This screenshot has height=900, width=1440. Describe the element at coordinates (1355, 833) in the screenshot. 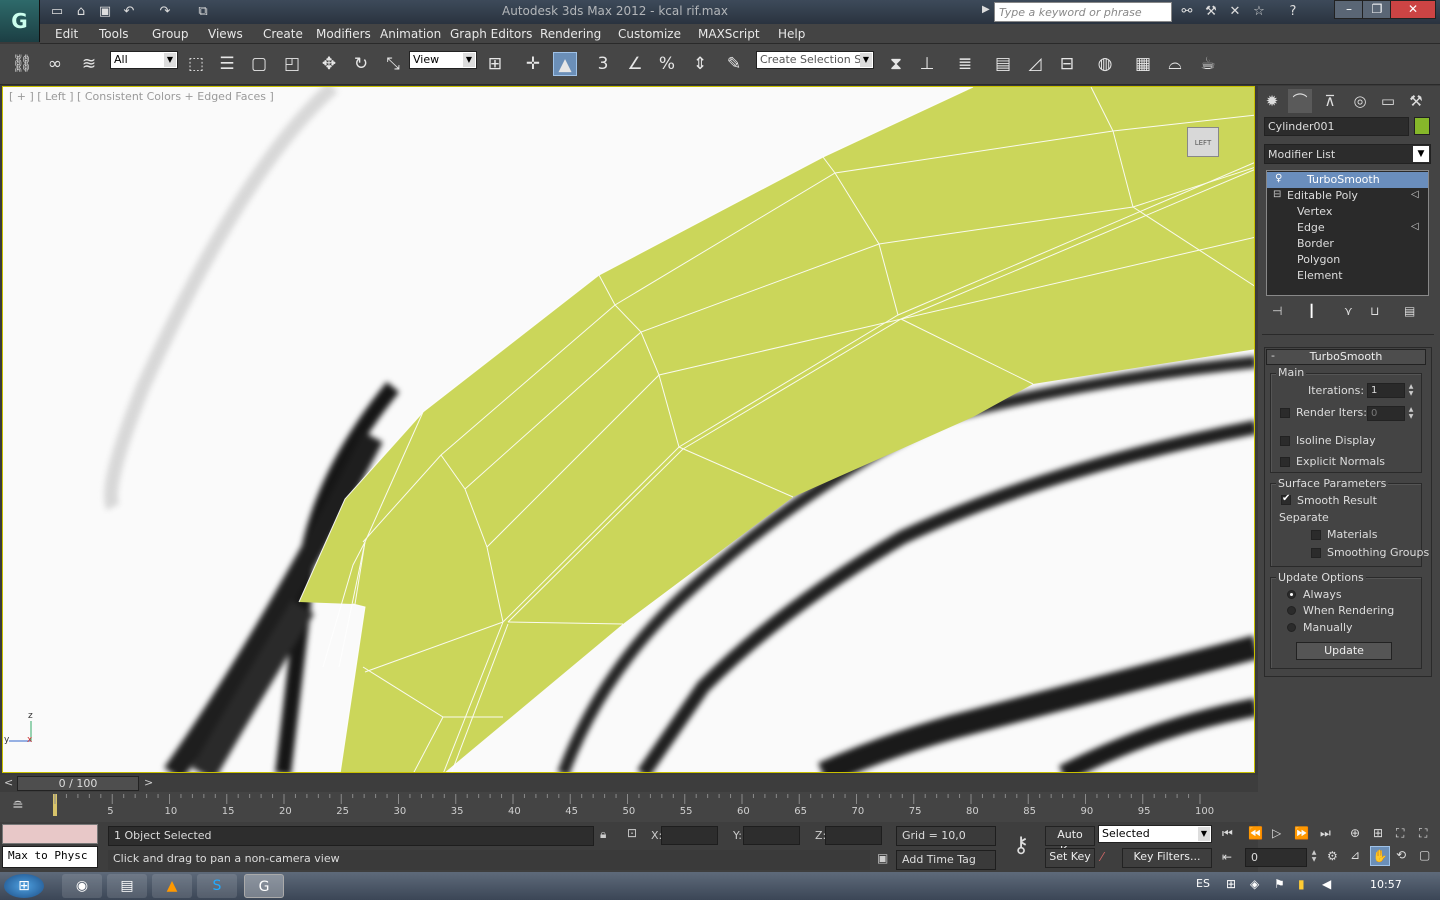

I see `zoom-icon: ⊕` at that location.